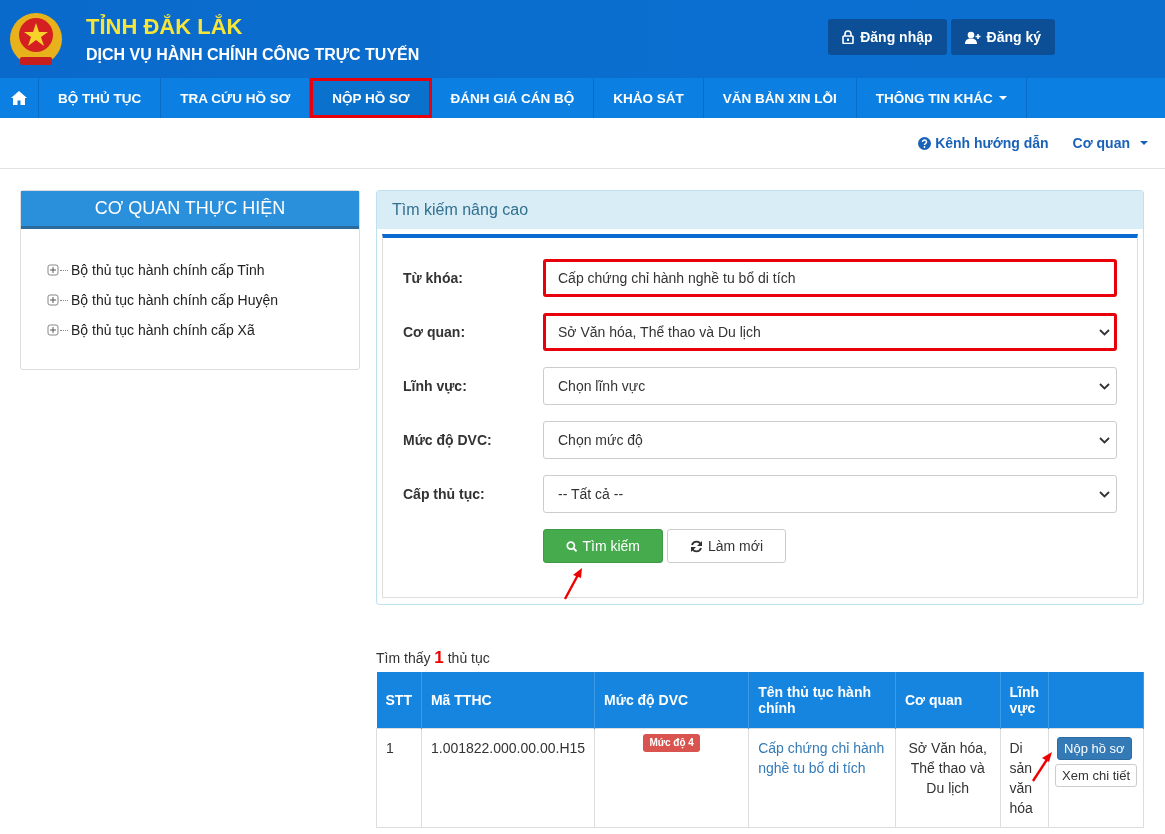 This screenshot has height=834, width=1165. Describe the element at coordinates (1096, 775) in the screenshot. I see `details-button: Xem chi tiết` at that location.